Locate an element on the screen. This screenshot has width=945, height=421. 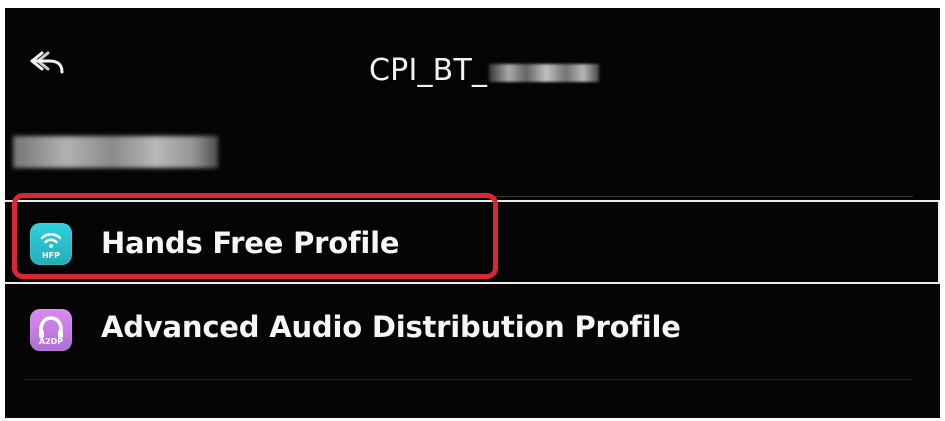
back-arrow-icon is located at coordinates (47, 62).